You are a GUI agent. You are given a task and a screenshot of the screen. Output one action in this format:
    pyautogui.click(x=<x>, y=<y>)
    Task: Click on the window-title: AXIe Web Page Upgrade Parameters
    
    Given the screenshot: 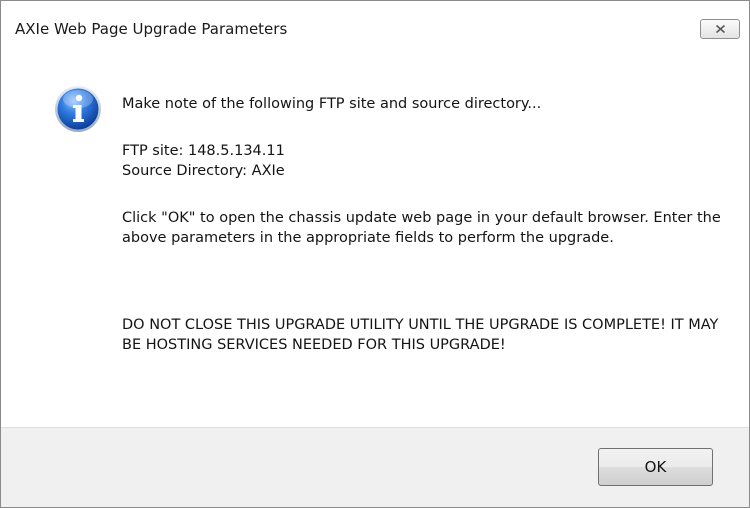 What is the action you would take?
    pyautogui.click(x=151, y=29)
    